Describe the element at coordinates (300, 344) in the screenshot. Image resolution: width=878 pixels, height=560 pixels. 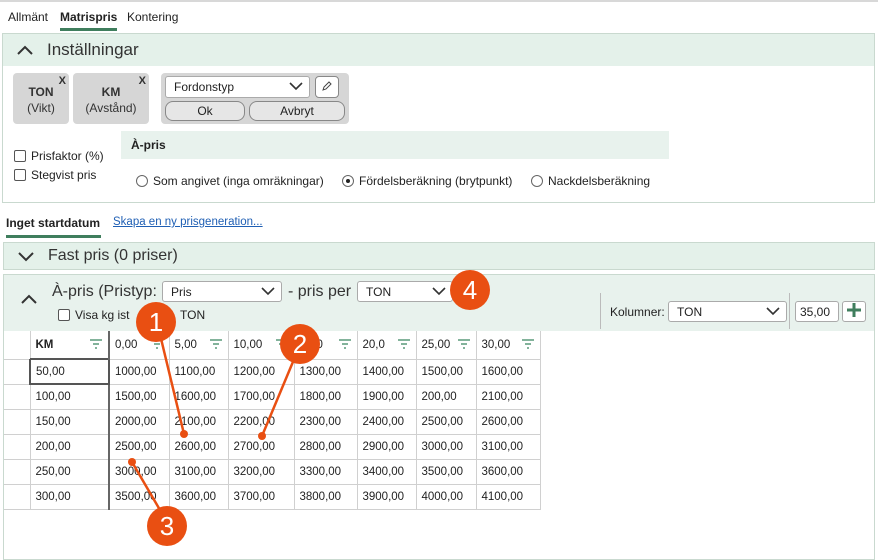
I see `annotation-marker-2: 2` at that location.